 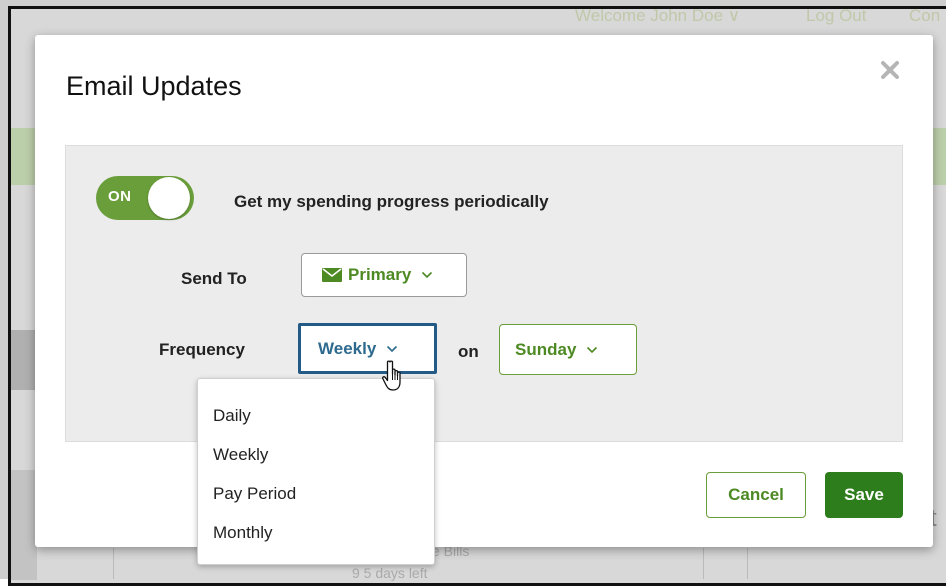 What do you see at coordinates (468, 351) in the screenshot?
I see `on-label: on` at bounding box center [468, 351].